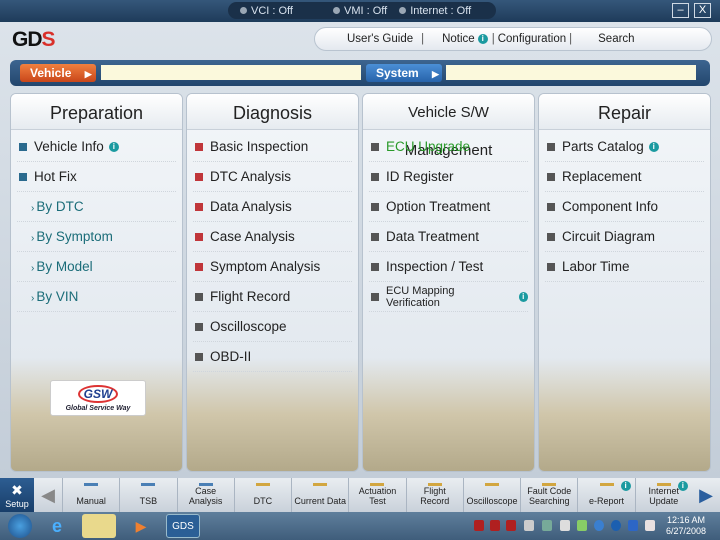 This screenshot has width=720, height=540. What do you see at coordinates (17, 495) in the screenshot?
I see `setup-button: ✖ Setup` at bounding box center [17, 495].